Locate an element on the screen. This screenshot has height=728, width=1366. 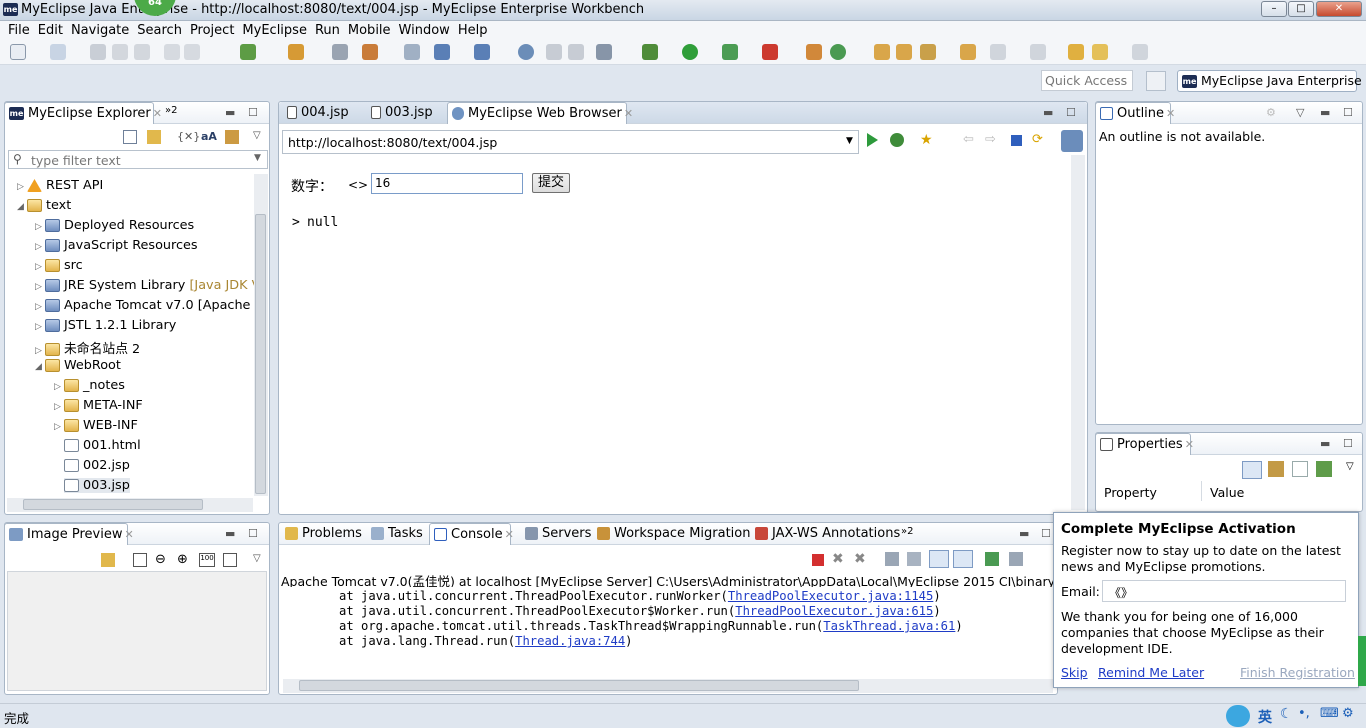
punctuation-icon: •, is located at coordinates (1304, 713).